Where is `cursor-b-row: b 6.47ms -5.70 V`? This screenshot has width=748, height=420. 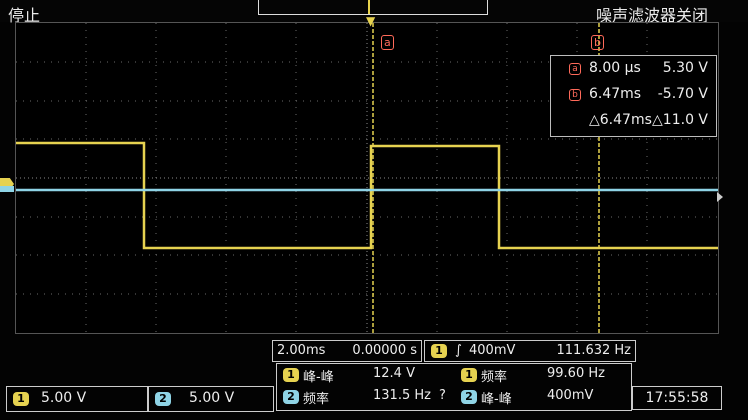
cursor-b-row: b 6.47ms -5.70 V is located at coordinates (633, 96).